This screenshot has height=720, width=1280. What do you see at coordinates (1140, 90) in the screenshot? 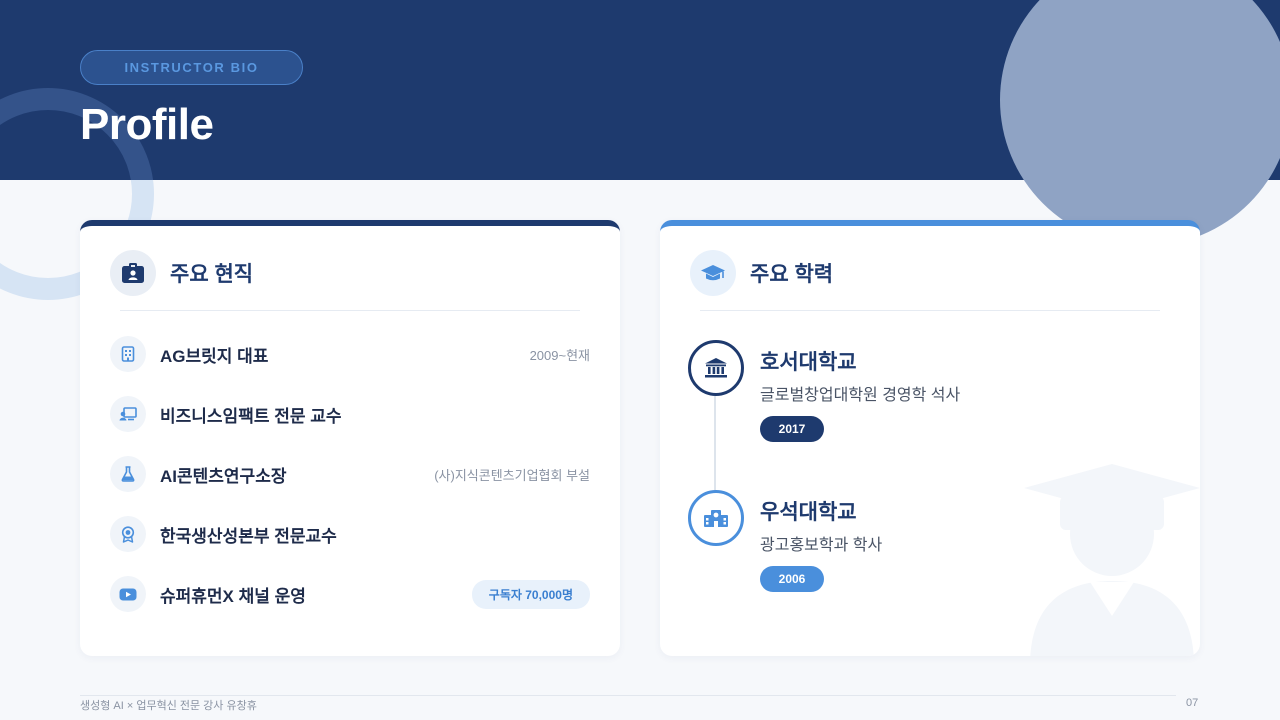
I see `decorative-circle` at bounding box center [1140, 90].